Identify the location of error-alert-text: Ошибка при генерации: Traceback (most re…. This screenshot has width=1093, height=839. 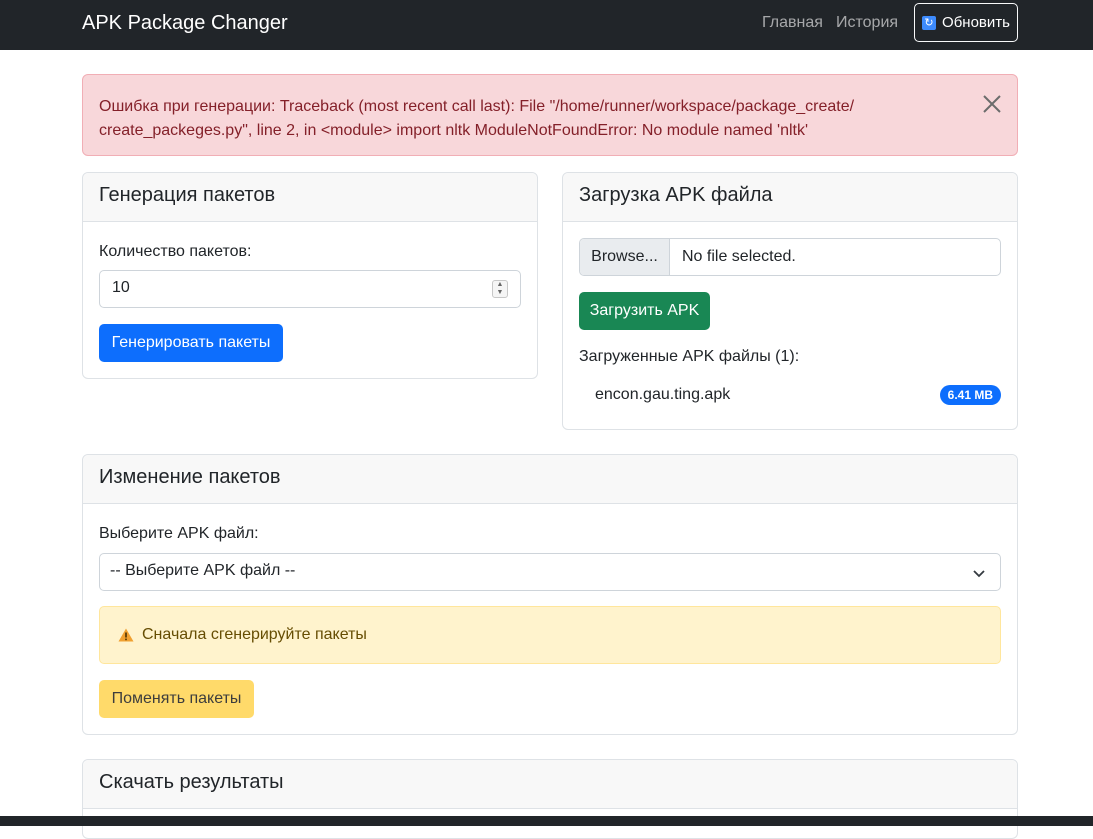
(477, 118).